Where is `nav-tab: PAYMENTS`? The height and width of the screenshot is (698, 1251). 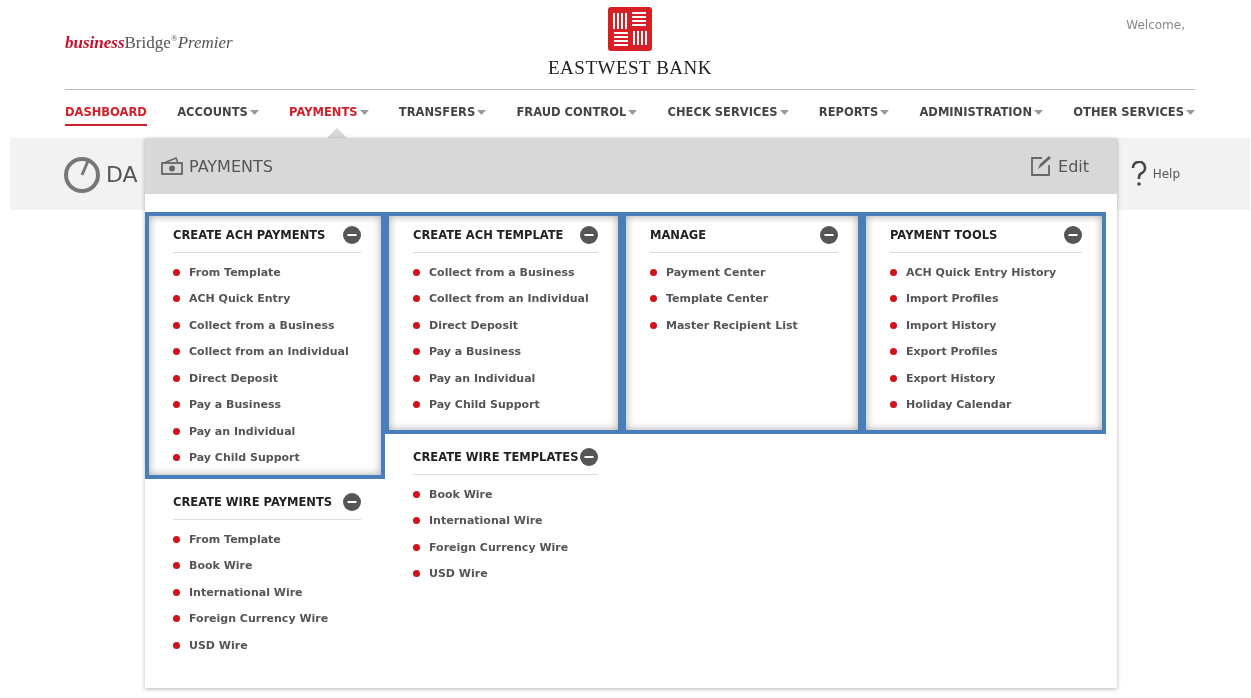
nav-tab: PAYMENTS is located at coordinates (329, 115).